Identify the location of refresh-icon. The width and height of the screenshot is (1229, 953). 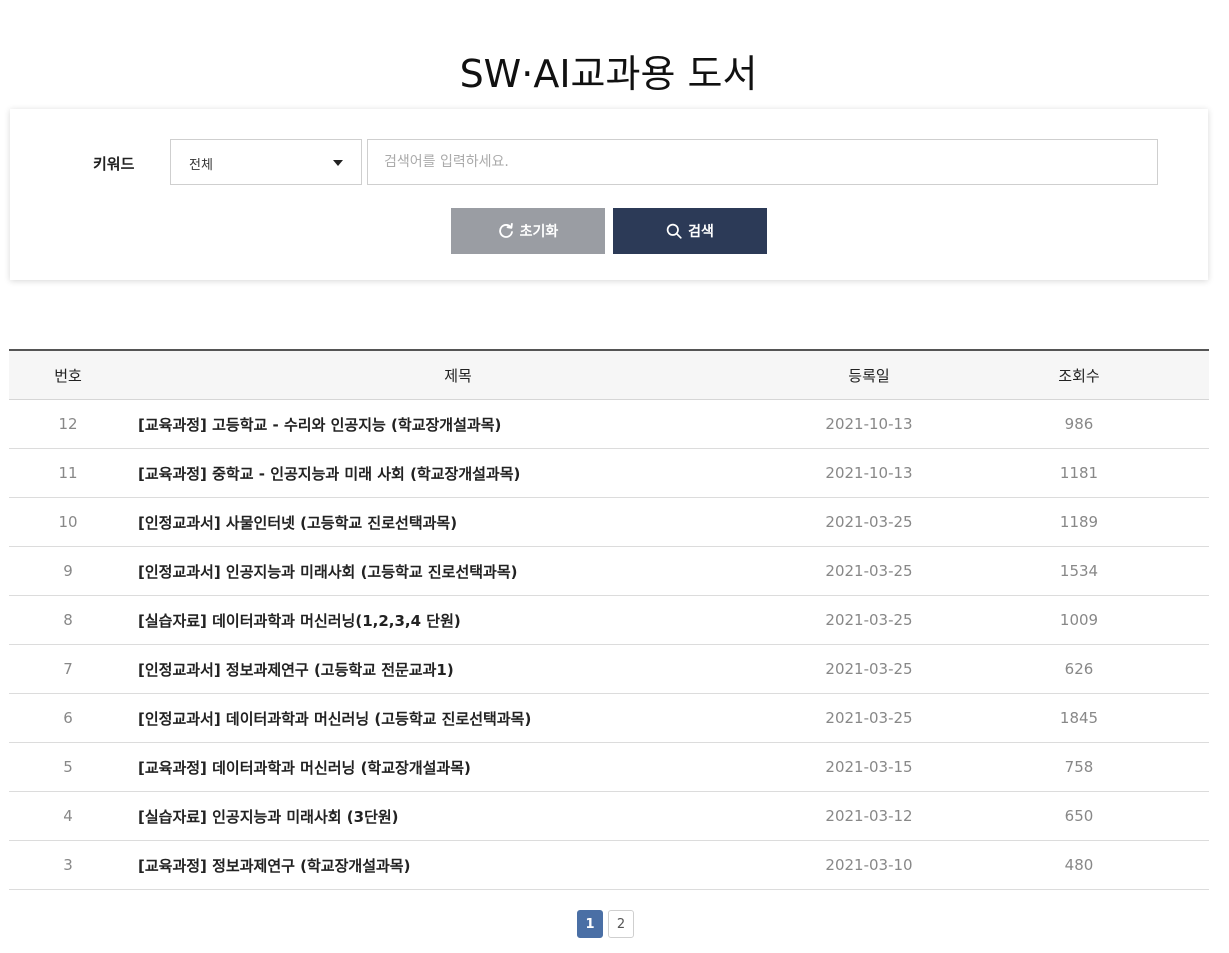
(506, 231).